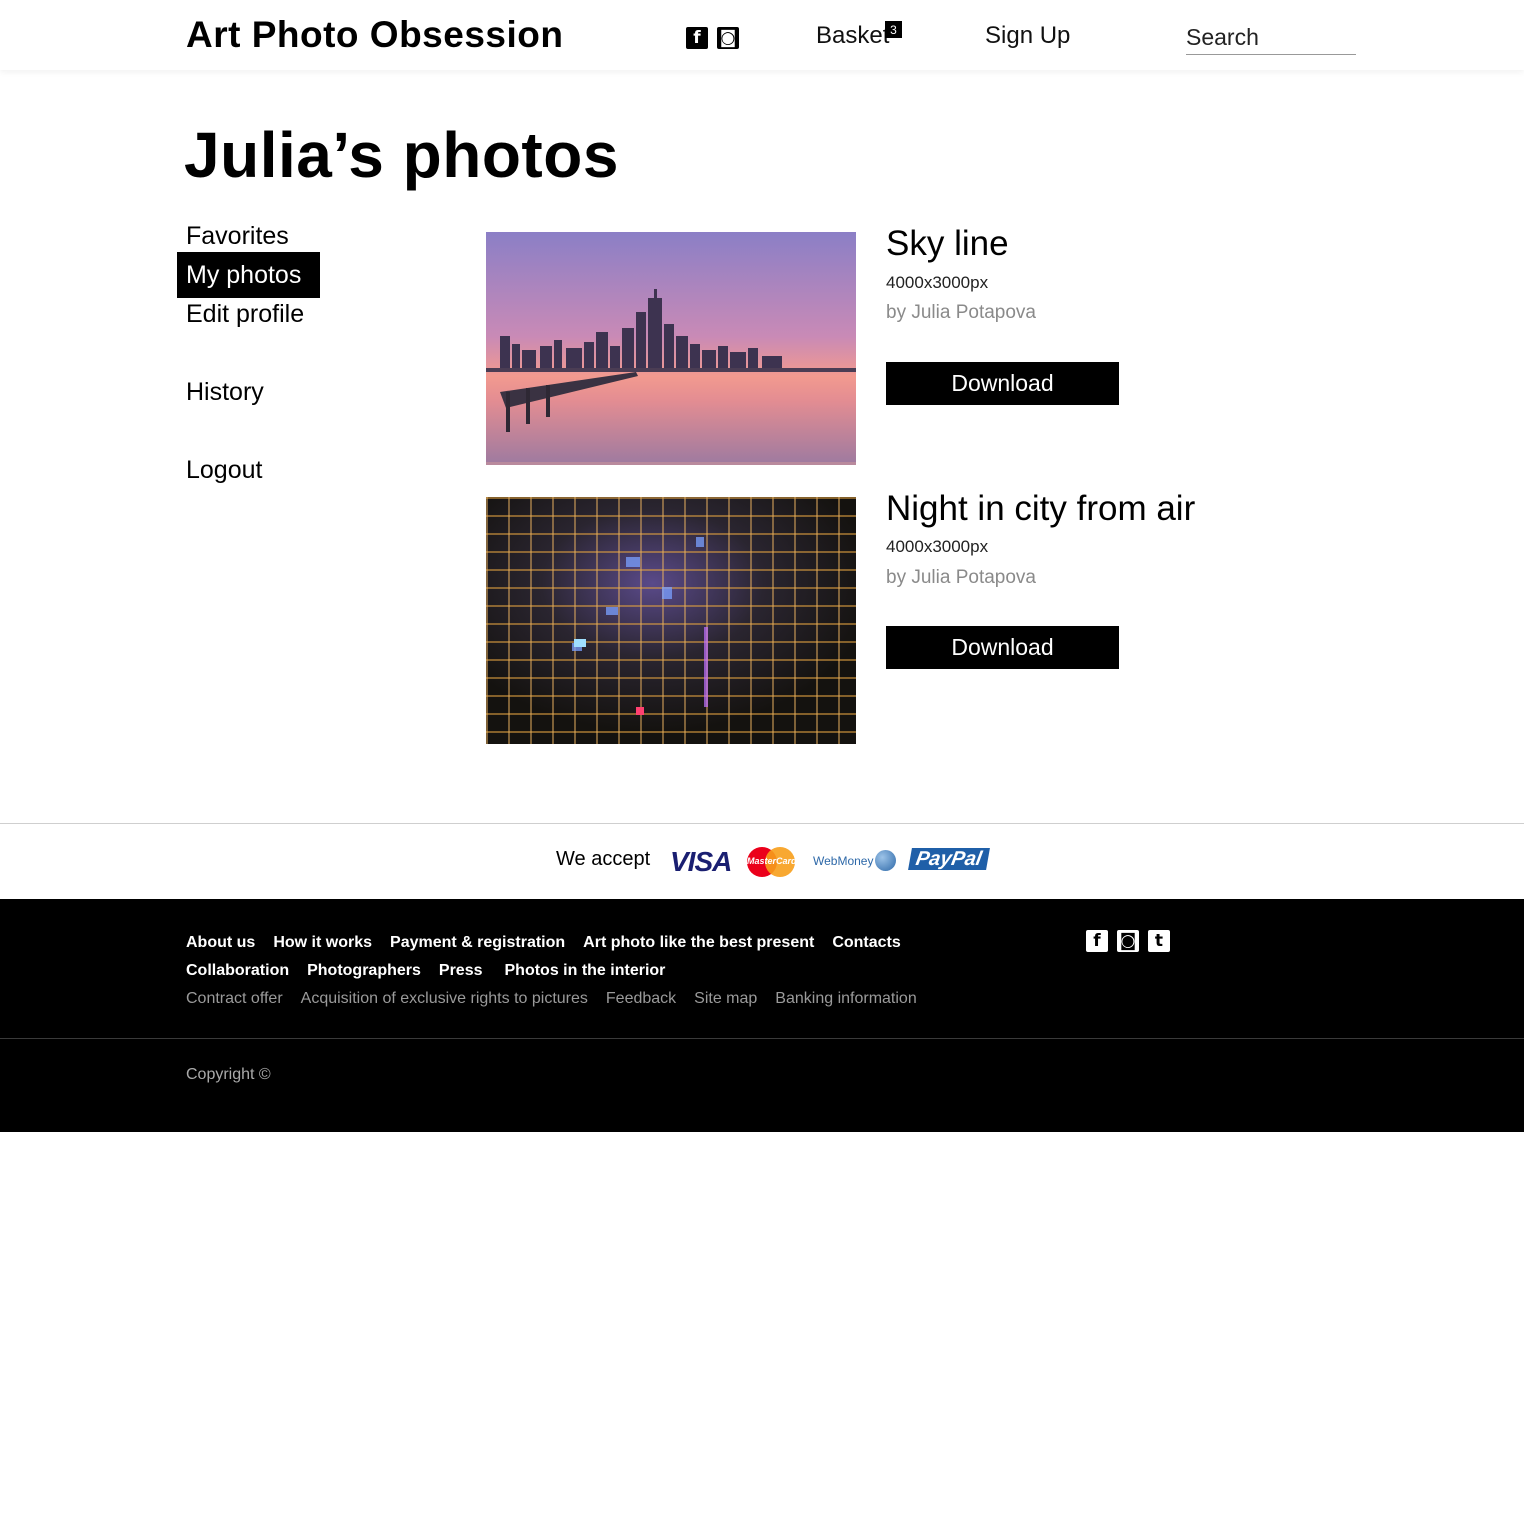 The width and height of the screenshot is (1524, 1528). I want to click on footer-divider, so click(762, 1038).